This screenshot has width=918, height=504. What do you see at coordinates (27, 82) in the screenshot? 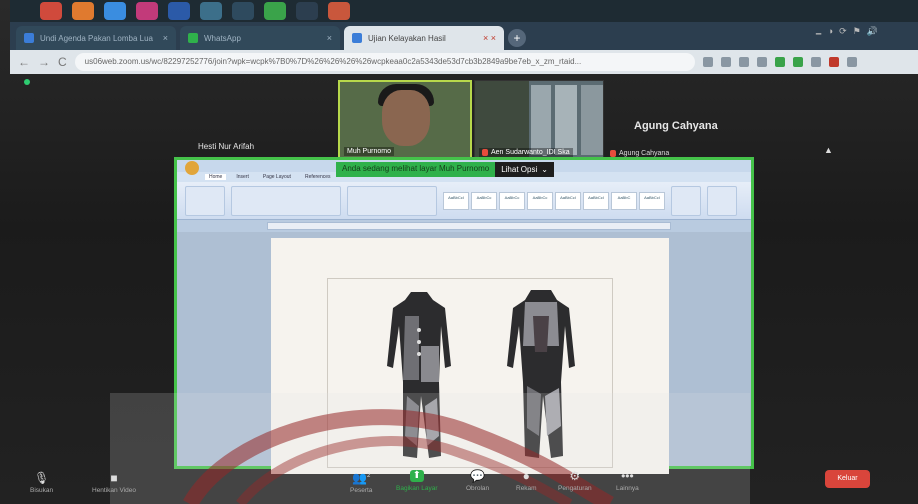
I see `connection-indicator-icon` at bounding box center [27, 82].